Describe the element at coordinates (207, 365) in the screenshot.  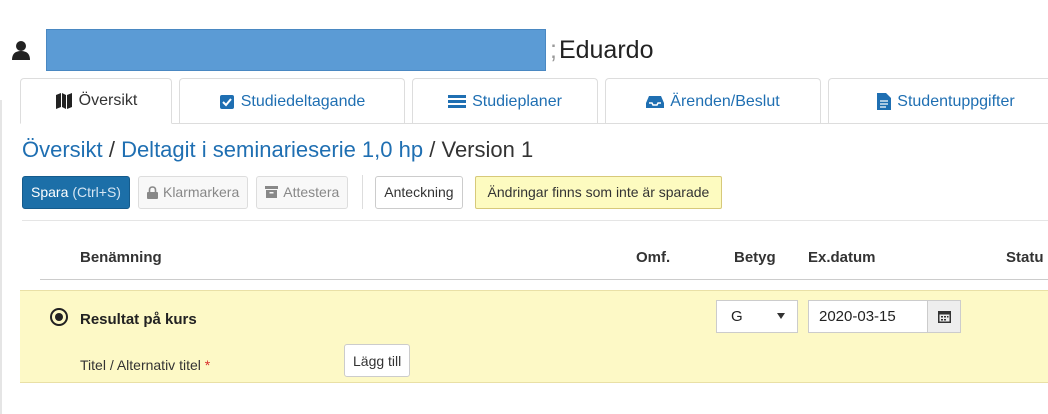
I see `required-marker: *` at that location.